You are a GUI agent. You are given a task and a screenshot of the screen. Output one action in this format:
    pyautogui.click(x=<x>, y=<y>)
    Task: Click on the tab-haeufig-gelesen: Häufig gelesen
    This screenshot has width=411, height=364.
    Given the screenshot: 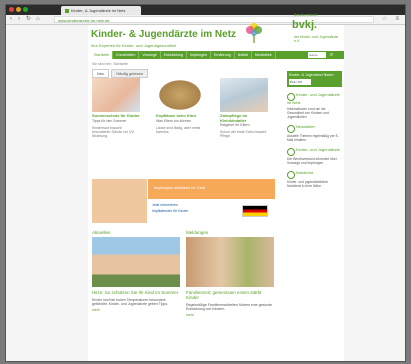 What is the action you would take?
    pyautogui.click(x=130, y=73)
    